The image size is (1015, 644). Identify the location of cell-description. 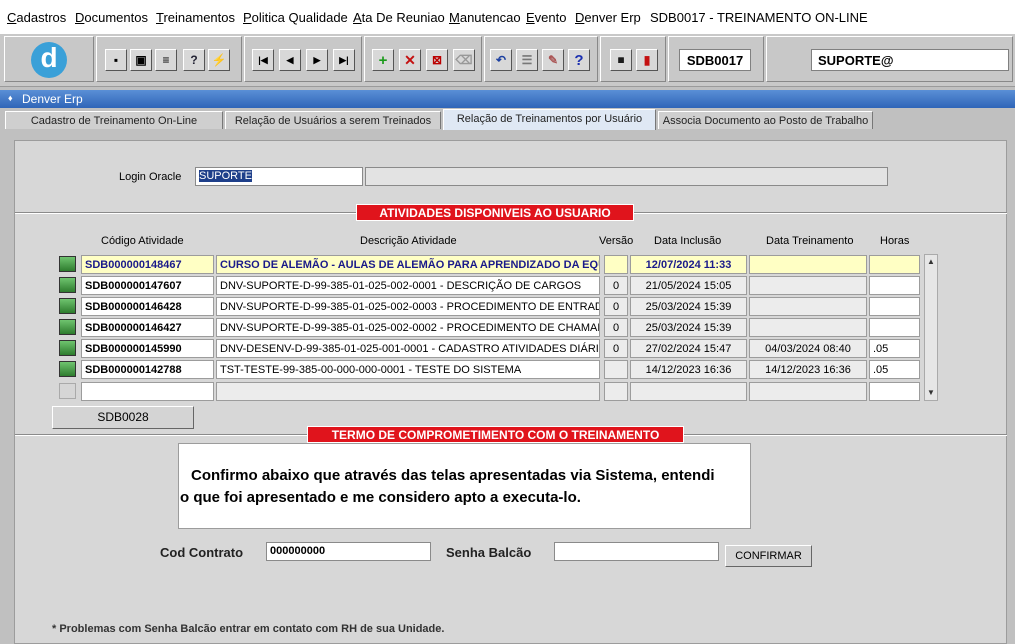
(408, 391).